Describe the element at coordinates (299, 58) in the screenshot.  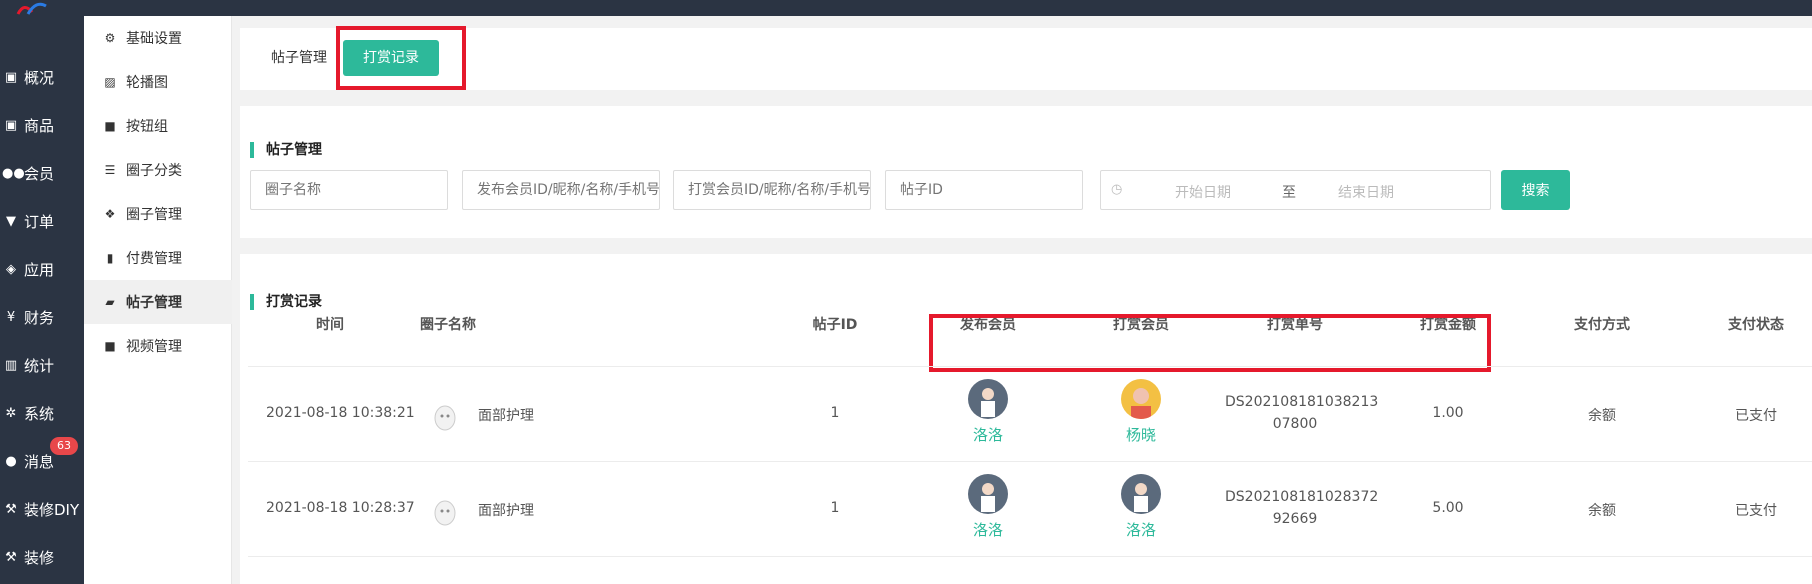
I see `tab-post-management: 帖子管理` at that location.